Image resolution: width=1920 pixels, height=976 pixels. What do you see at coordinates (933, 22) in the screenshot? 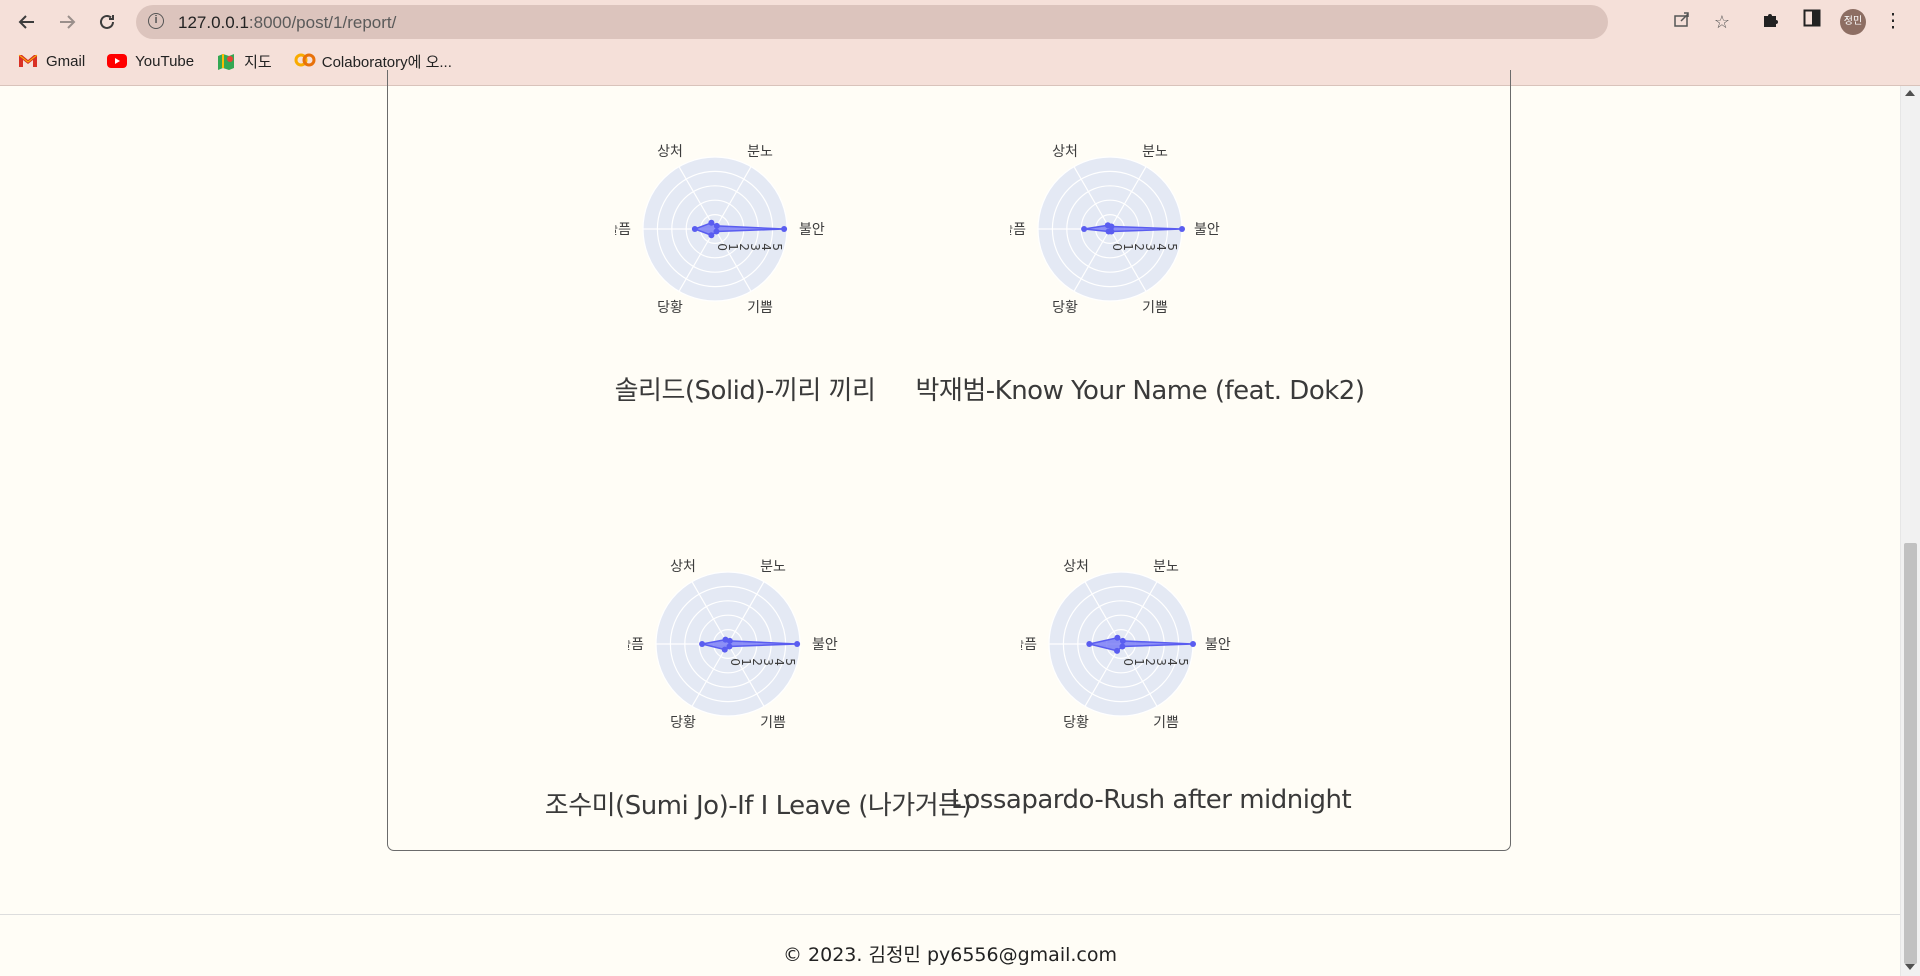
I see `address-bar: i 127.0.0.1:8000/post/1/report/ ☆` at bounding box center [933, 22].